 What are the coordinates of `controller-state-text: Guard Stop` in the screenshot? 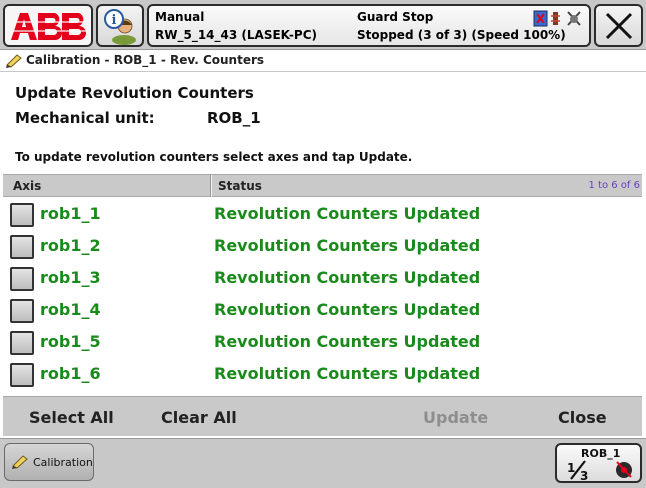 It's located at (395, 17).